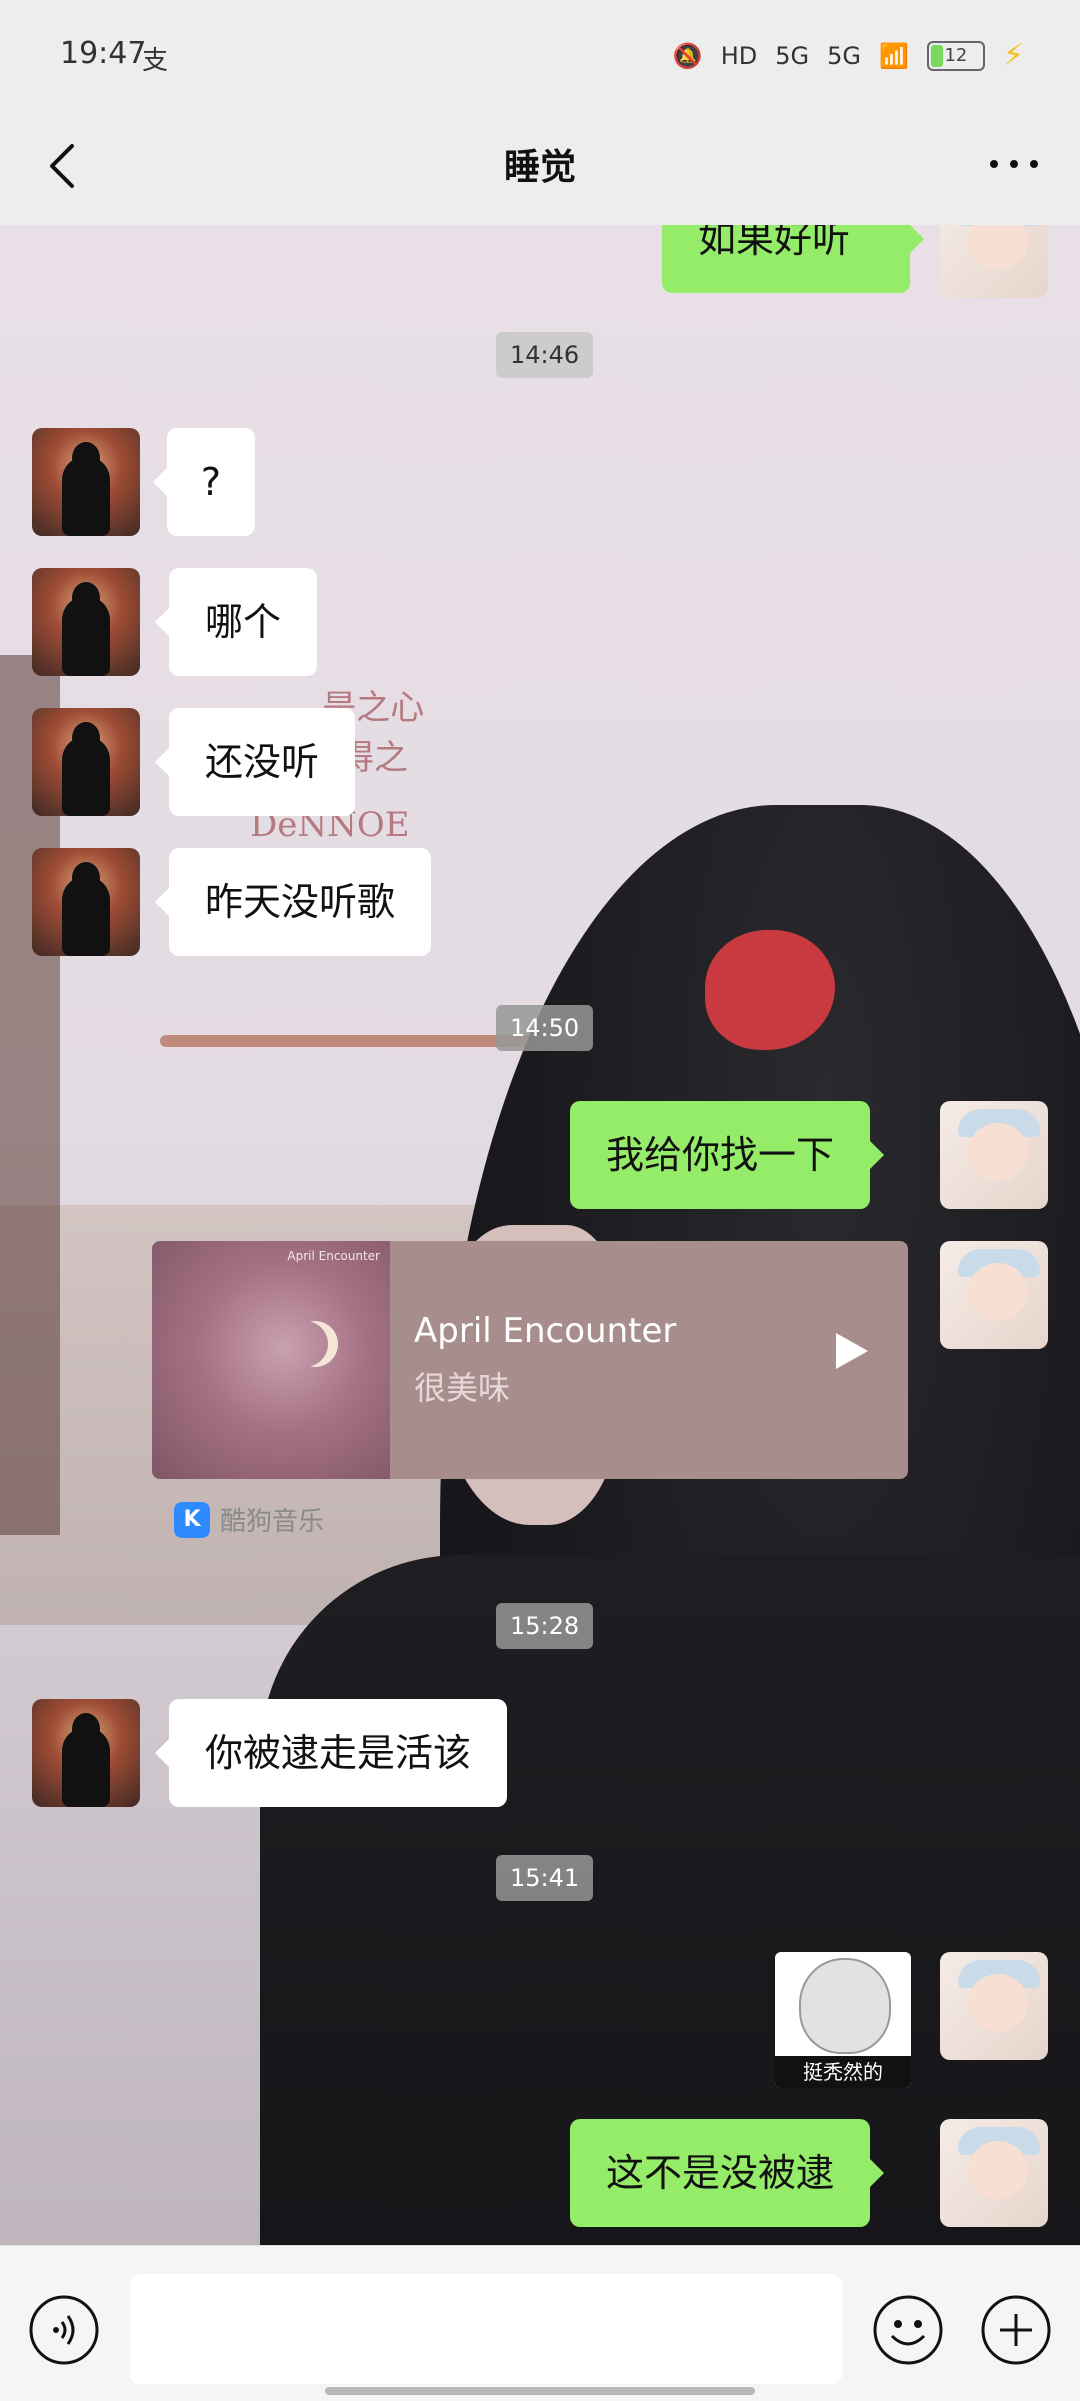 This screenshot has width=1080, height=2401. Describe the element at coordinates (687, 55) in the screenshot. I see `mute-icon: 🔕` at that location.